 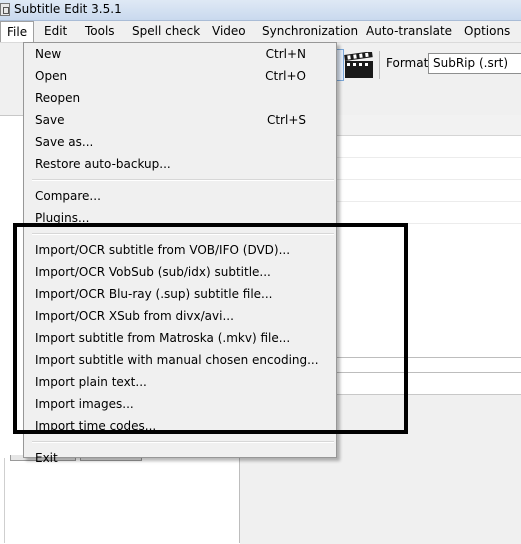 What do you see at coordinates (487, 31) in the screenshot?
I see `menu-options: Options` at bounding box center [487, 31].